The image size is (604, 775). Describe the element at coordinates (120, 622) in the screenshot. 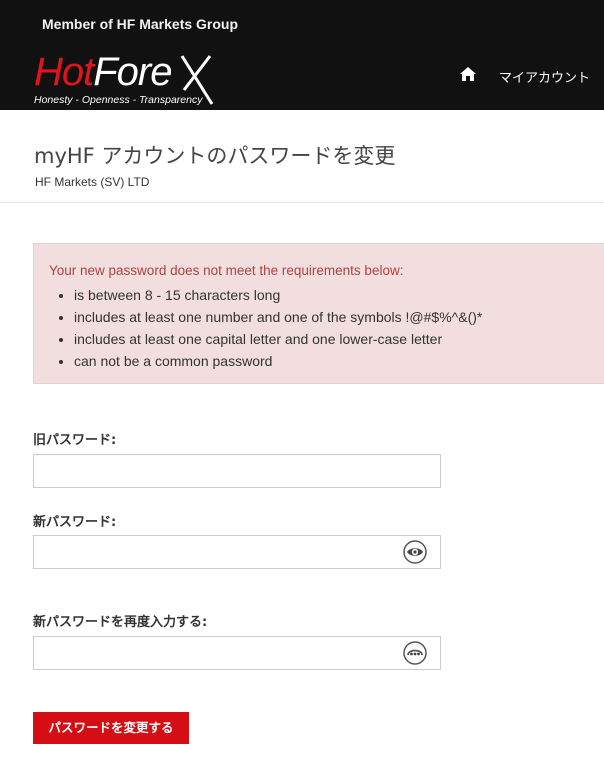

I see `confirm-password-label: 新パスワードを再度入力する:` at that location.